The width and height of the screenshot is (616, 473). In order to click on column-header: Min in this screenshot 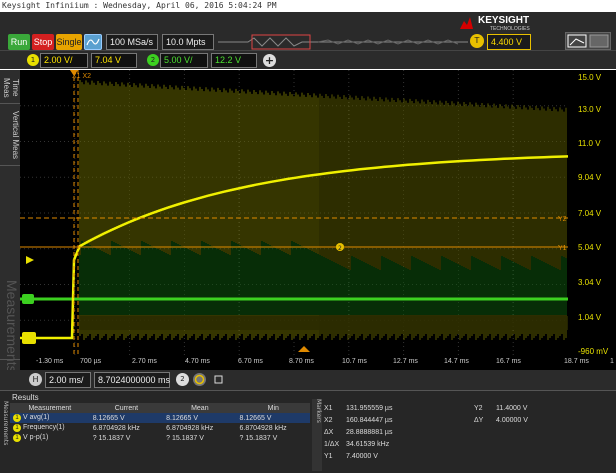, I will do `click(273, 408)`.